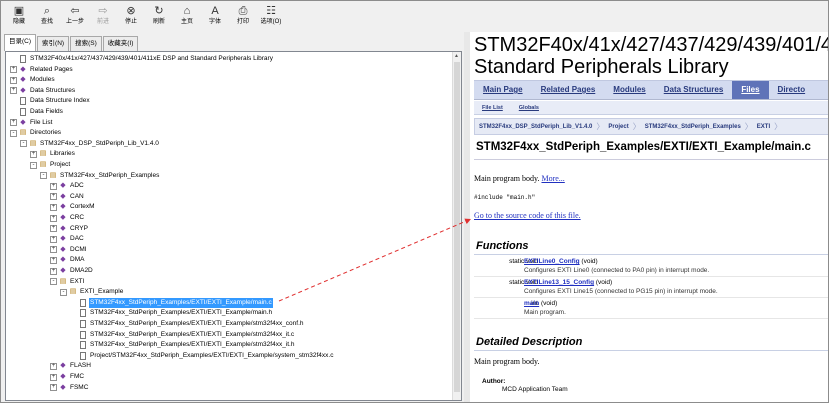 The height and width of the screenshot is (403, 829). Describe the element at coordinates (187, 15) in the screenshot. I see `home-button: ⌂ 主页` at that location.